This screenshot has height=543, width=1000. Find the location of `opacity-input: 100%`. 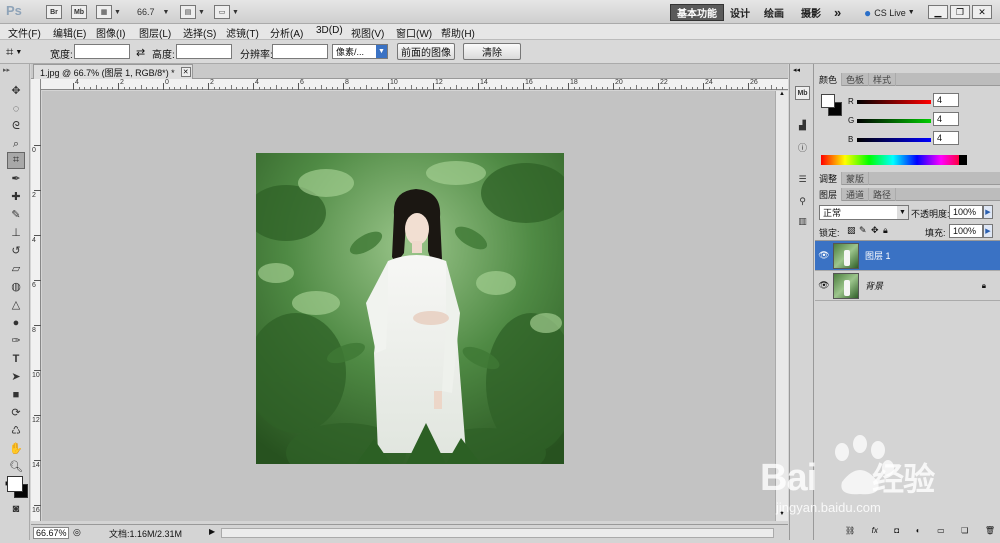

opacity-input: 100% is located at coordinates (966, 212).